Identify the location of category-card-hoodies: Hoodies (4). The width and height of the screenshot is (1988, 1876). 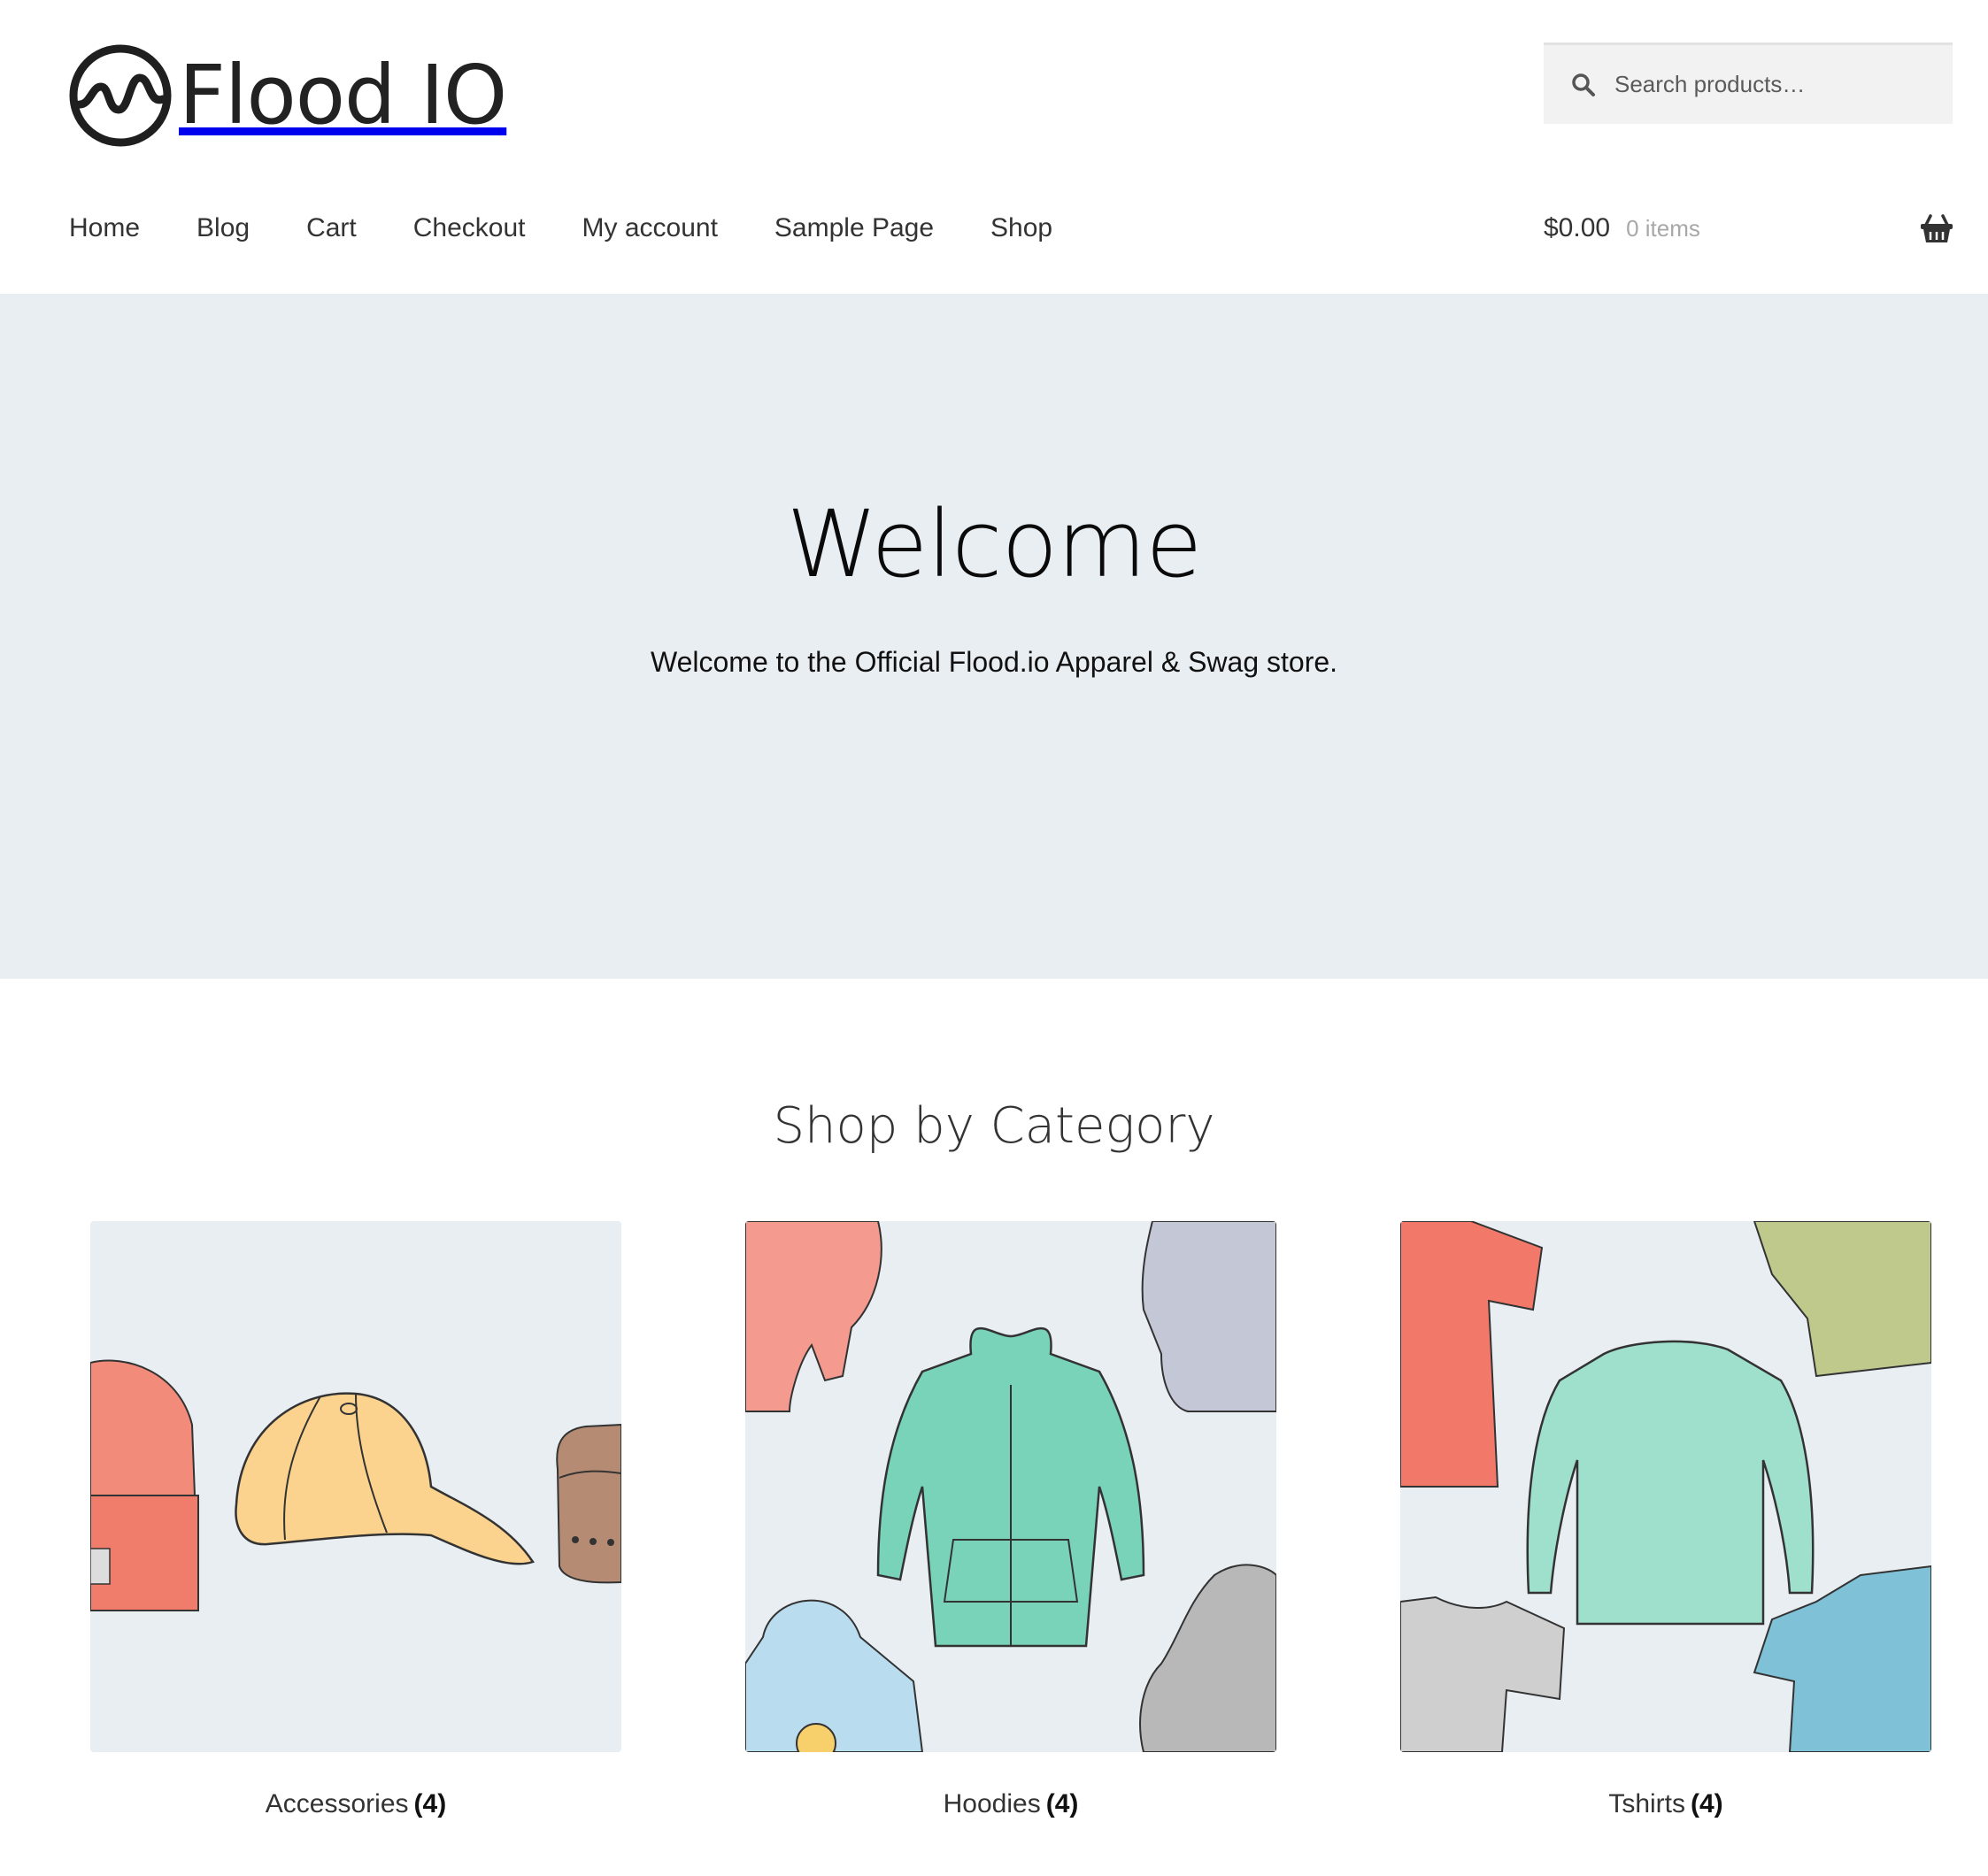
(1010, 1520).